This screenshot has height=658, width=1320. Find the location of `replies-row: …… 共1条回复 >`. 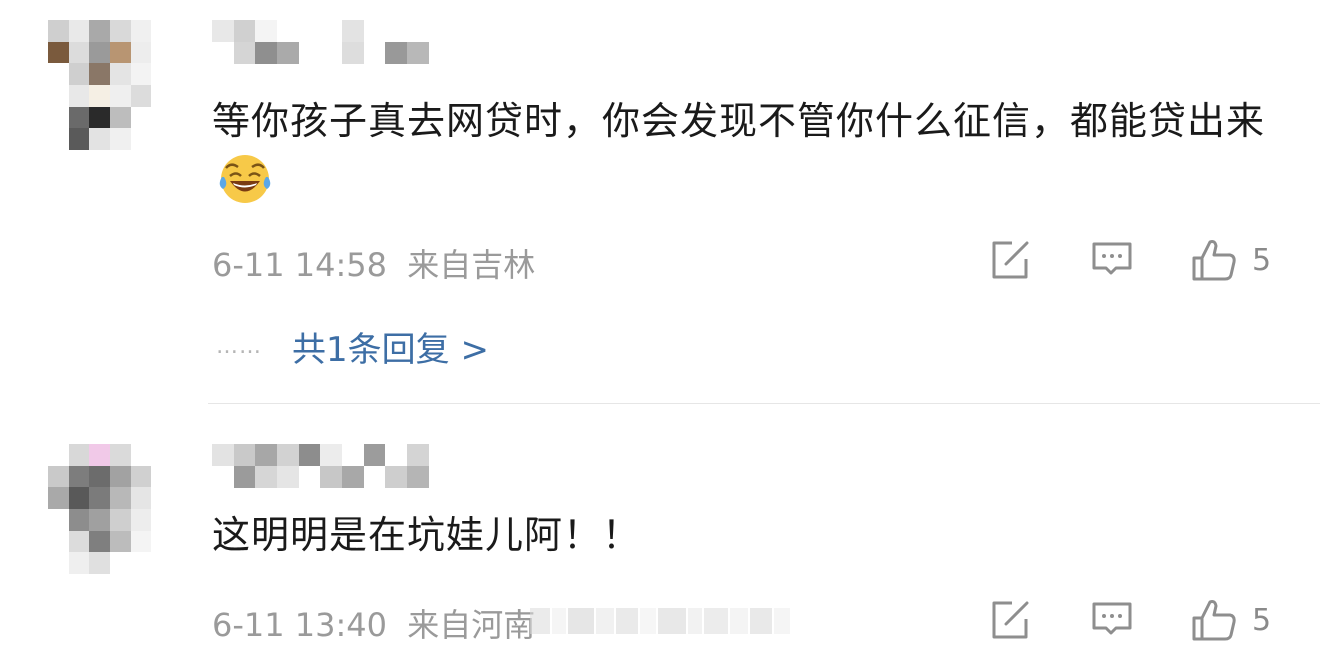

replies-row: …… 共1条回复 > is located at coordinates (352, 346).